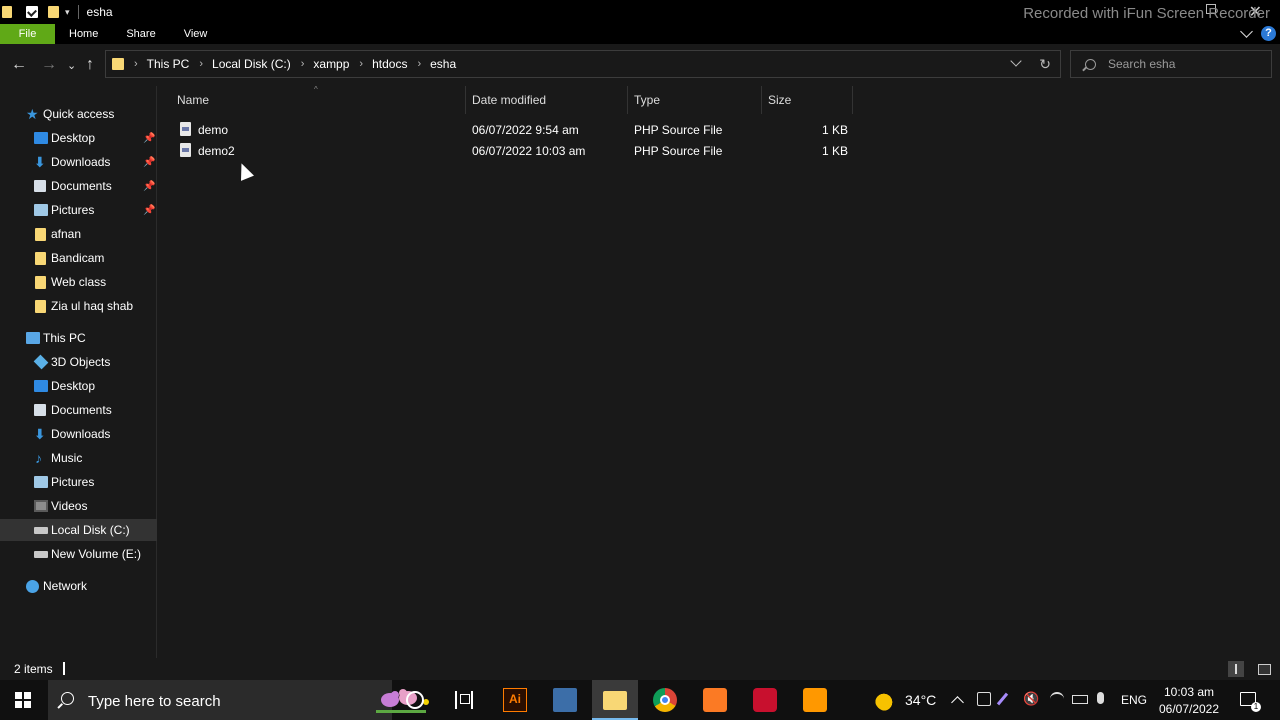 This screenshot has width=1280, height=720. I want to click on breadcrumb-htdocs: htdocs, so click(389, 64).